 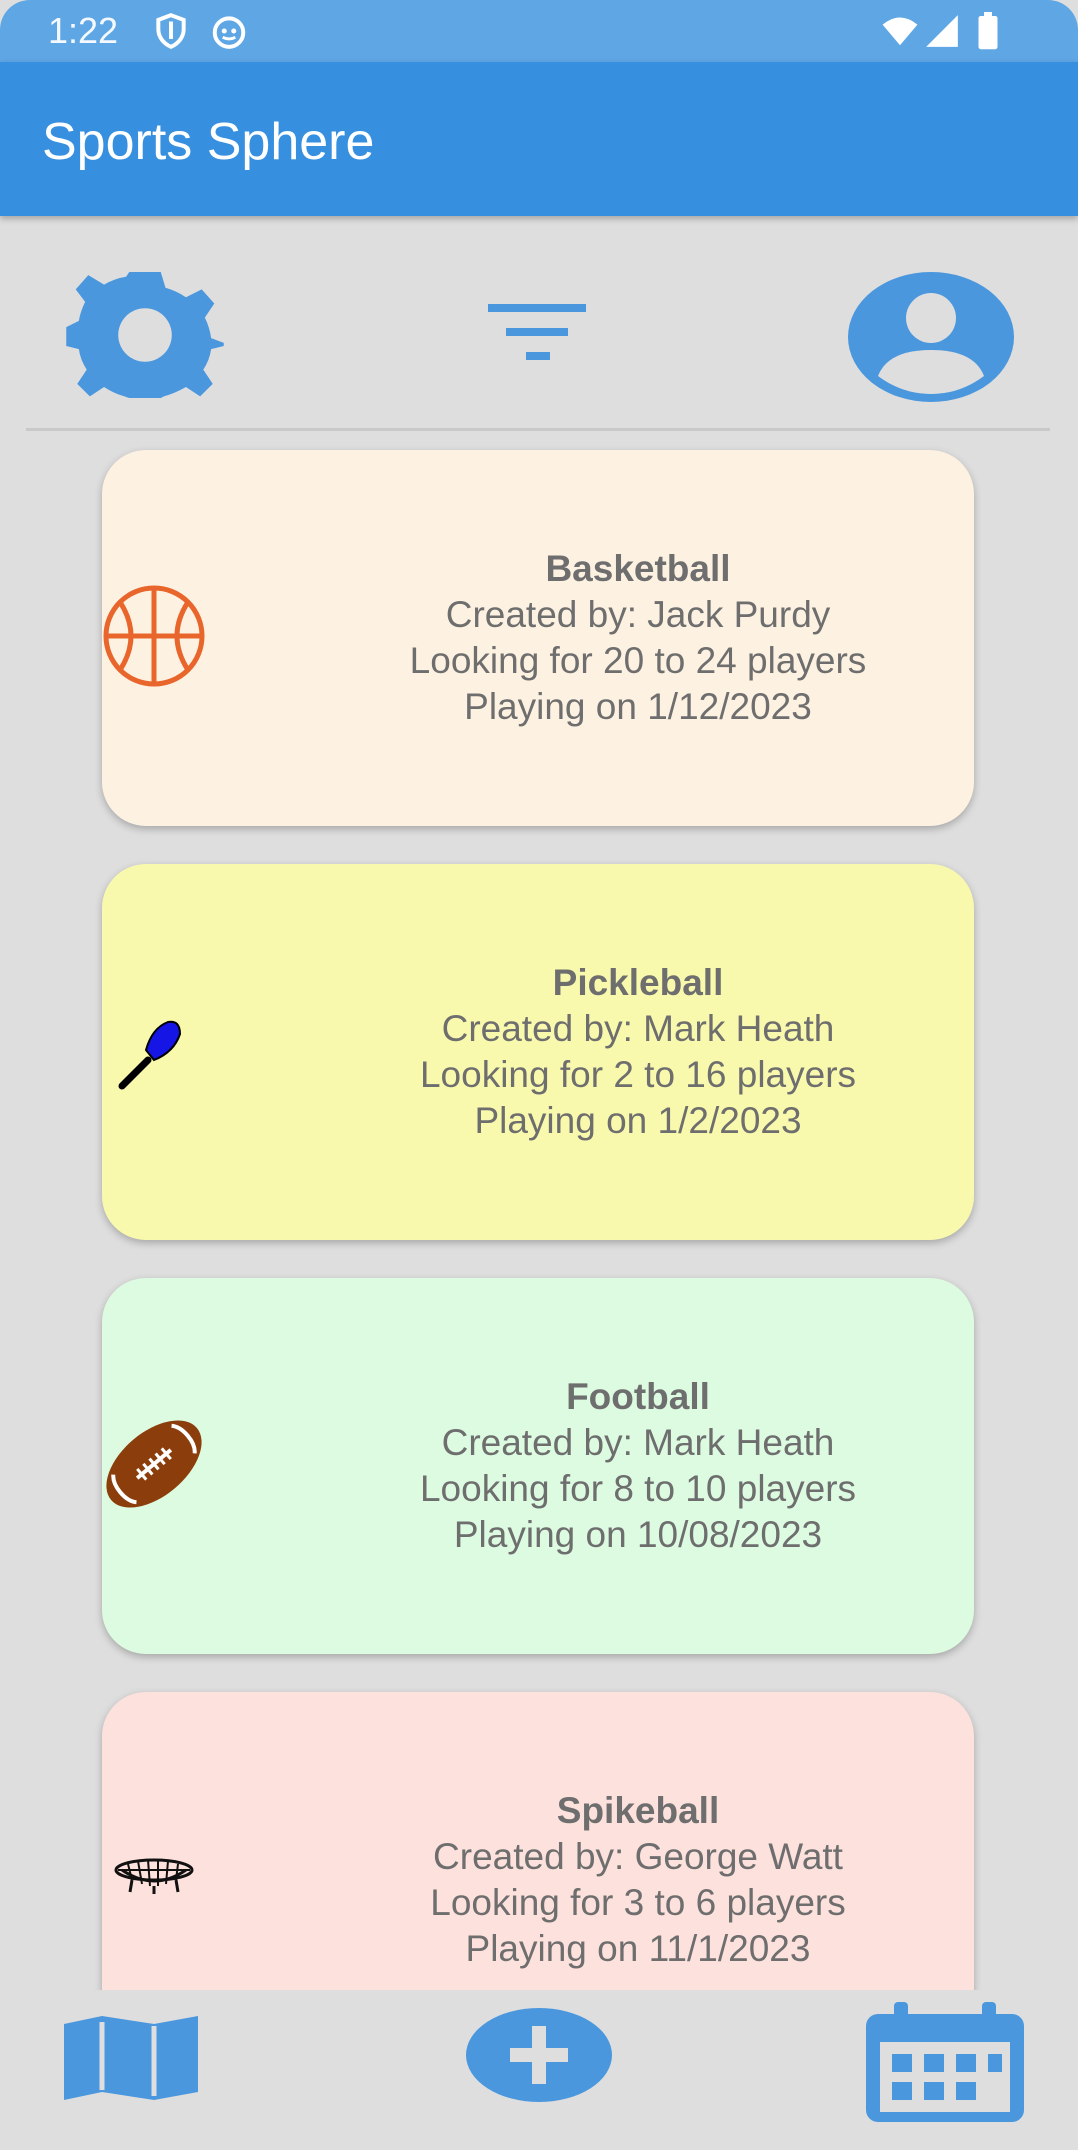 I want to click on spikeball-net-icon, so click(x=154, y=1876).